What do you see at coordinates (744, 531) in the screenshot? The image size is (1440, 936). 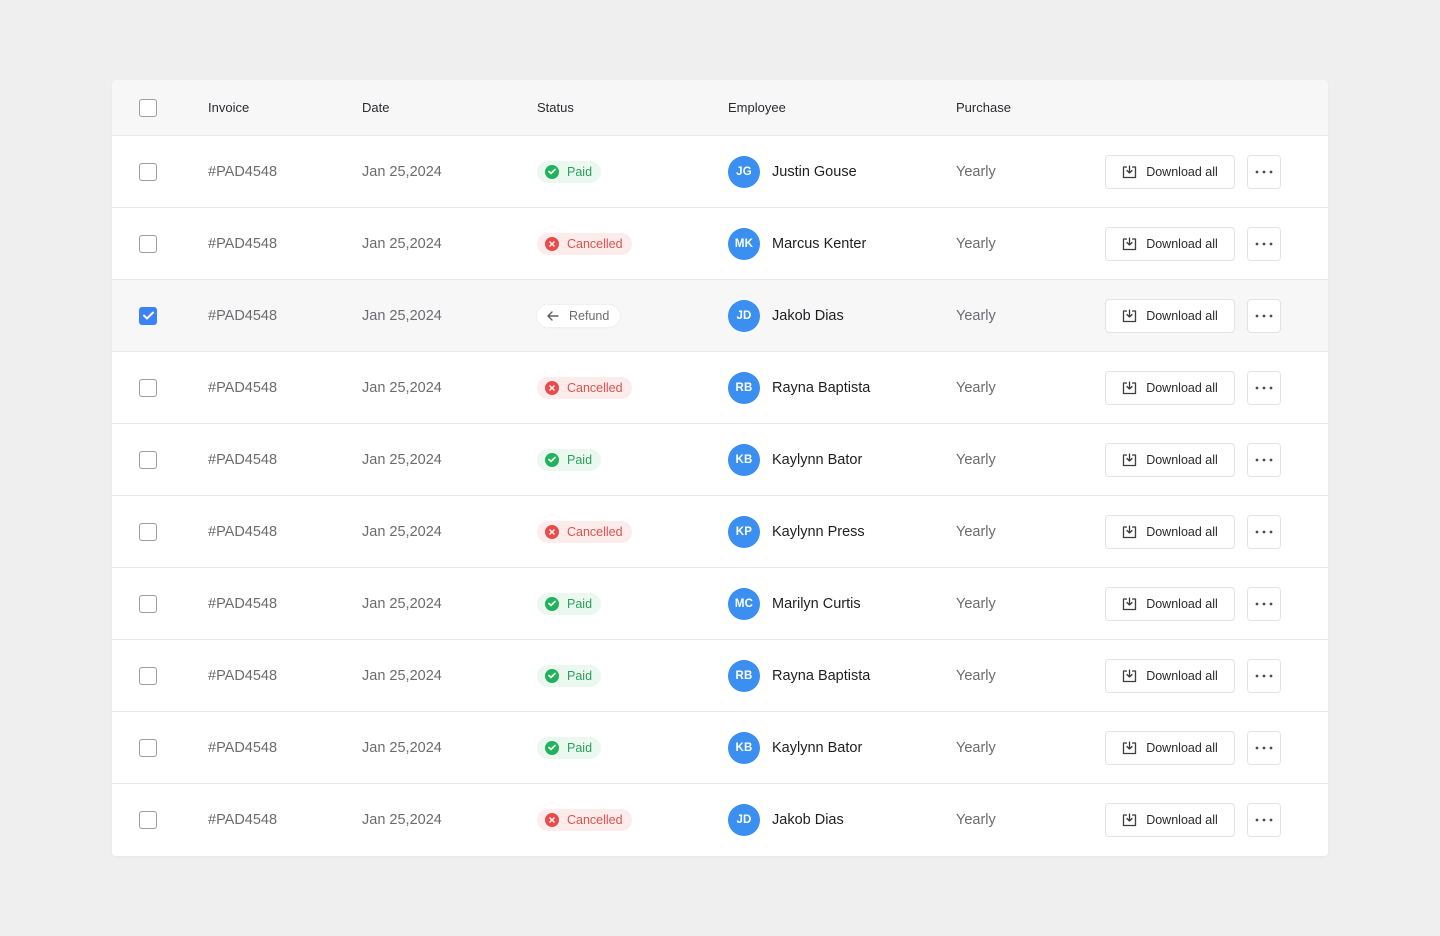 I see `avatar: KP` at bounding box center [744, 531].